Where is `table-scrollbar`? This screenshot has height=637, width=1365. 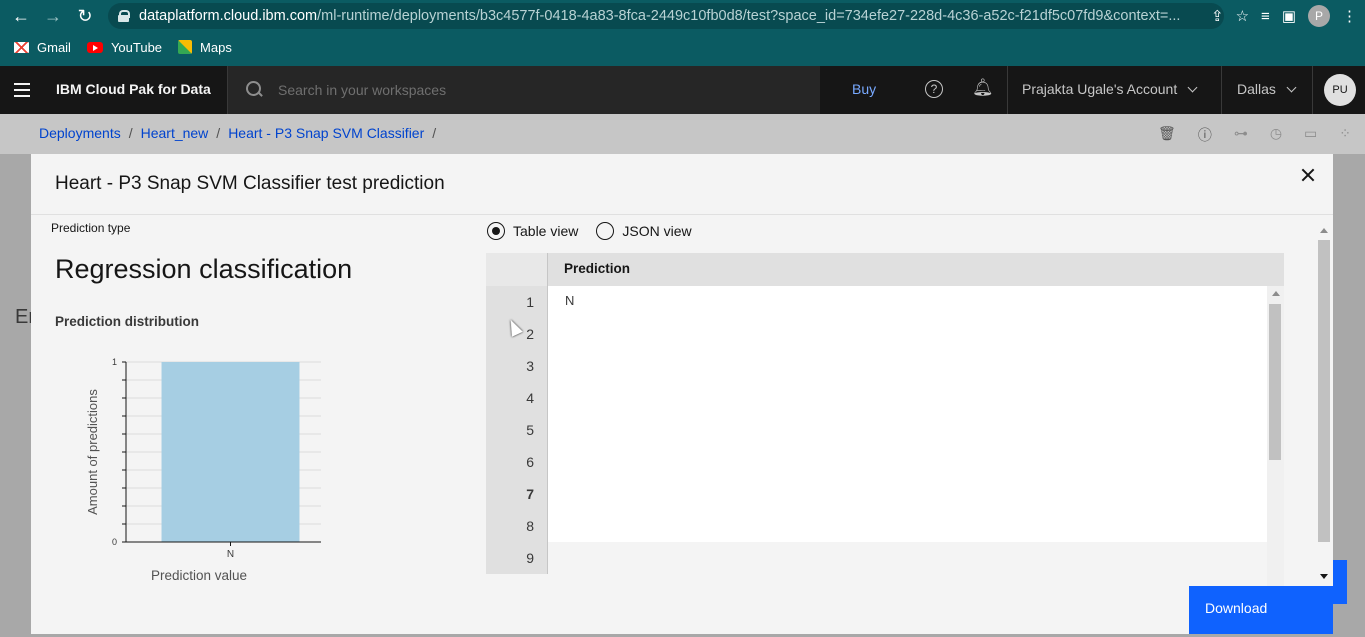 table-scrollbar is located at coordinates (1275, 436).